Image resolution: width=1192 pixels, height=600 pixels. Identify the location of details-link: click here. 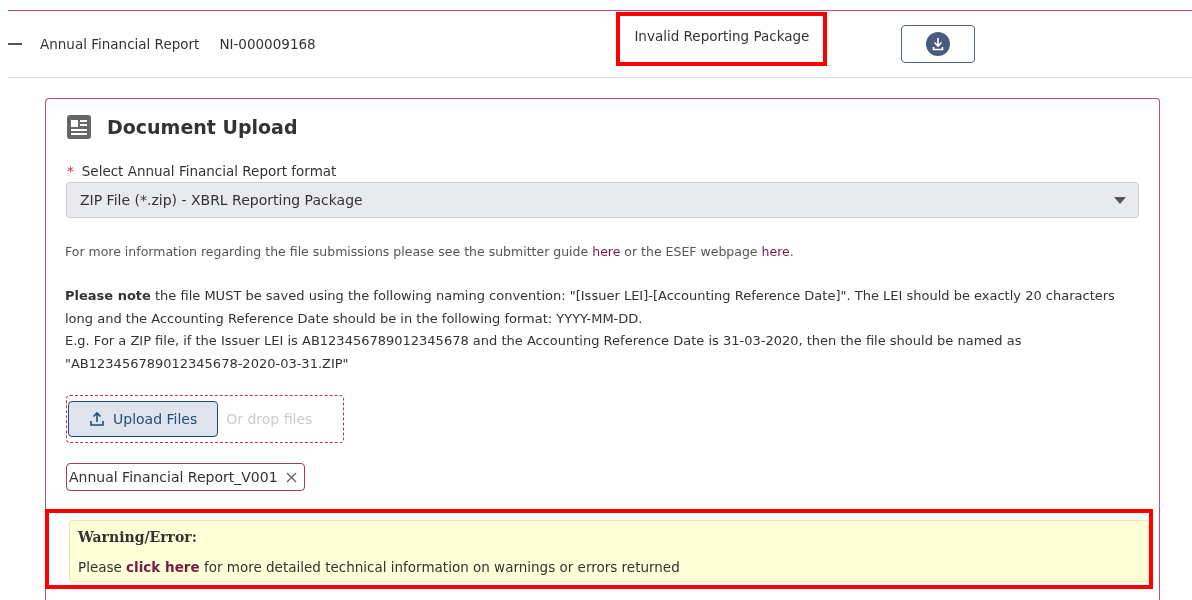
(163, 567).